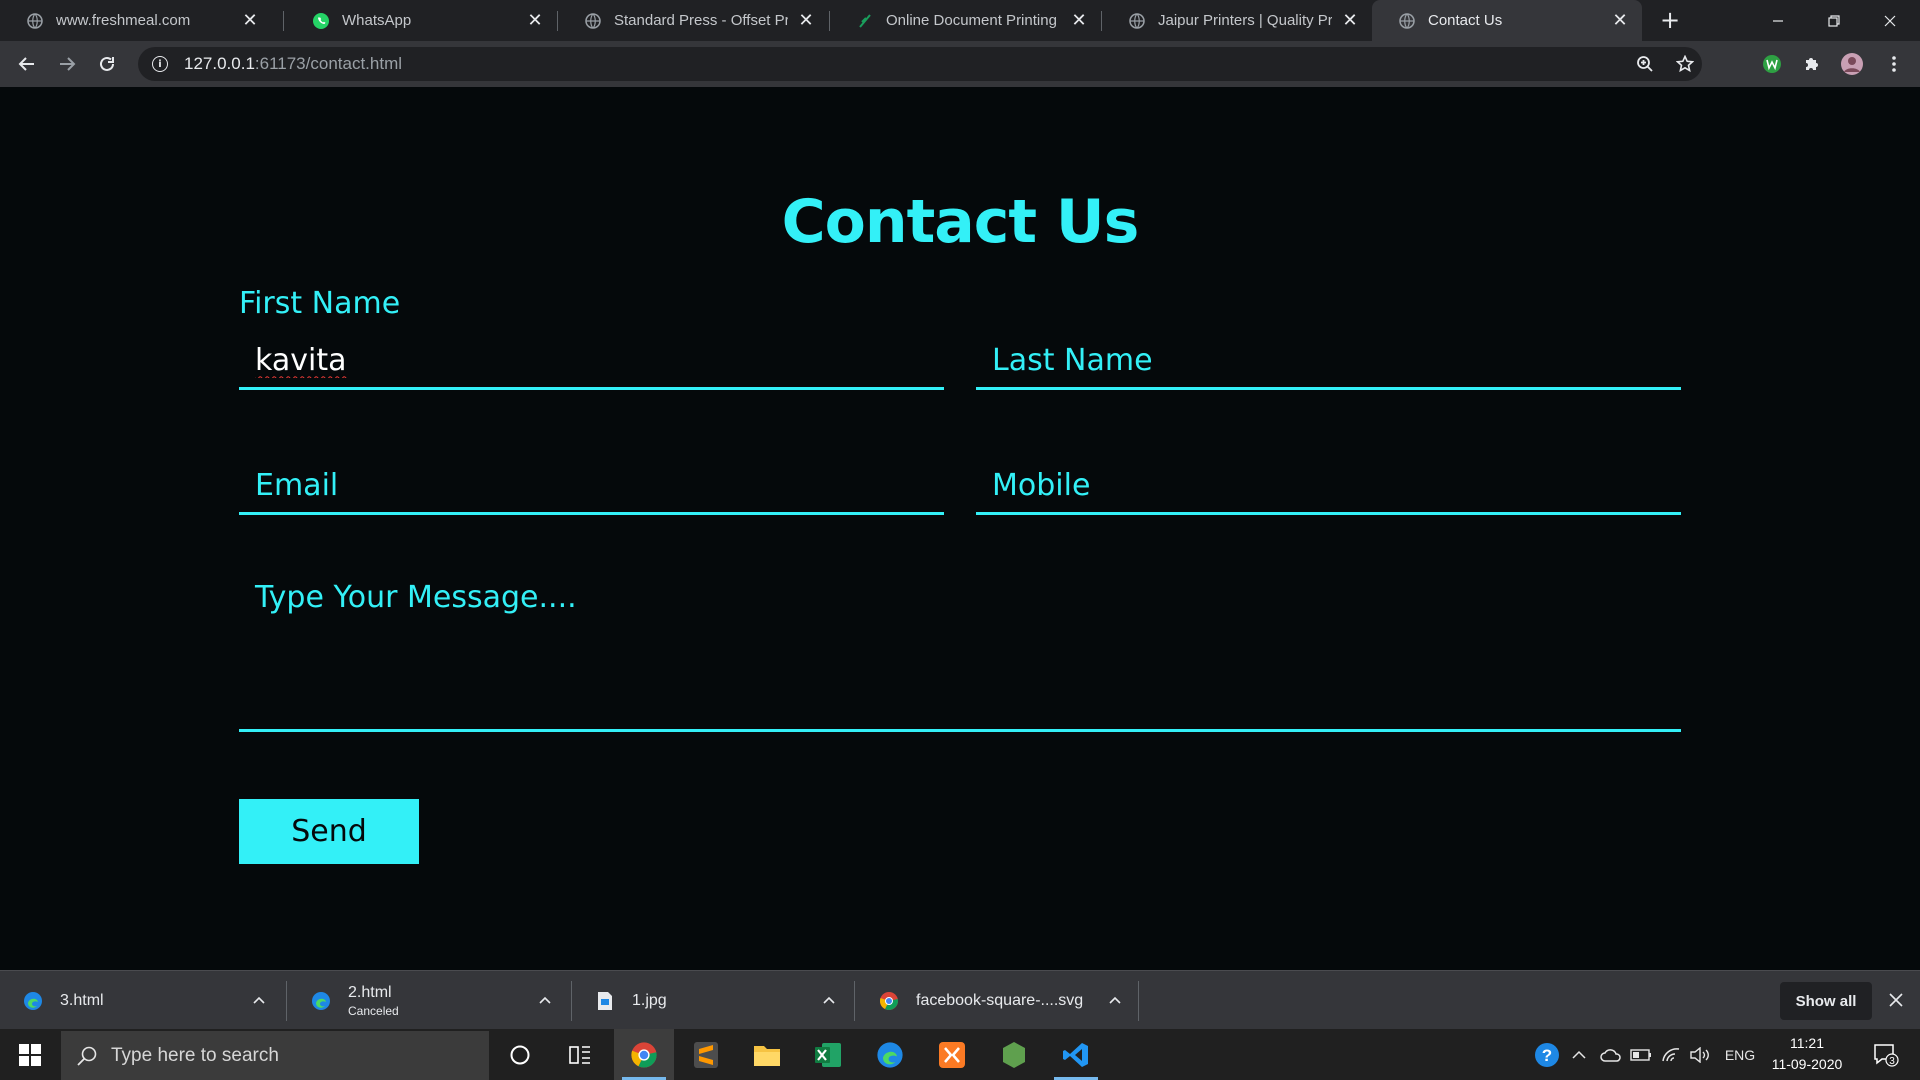  Describe the element at coordinates (321, 21) in the screenshot. I see `whatsapp-icon` at that location.